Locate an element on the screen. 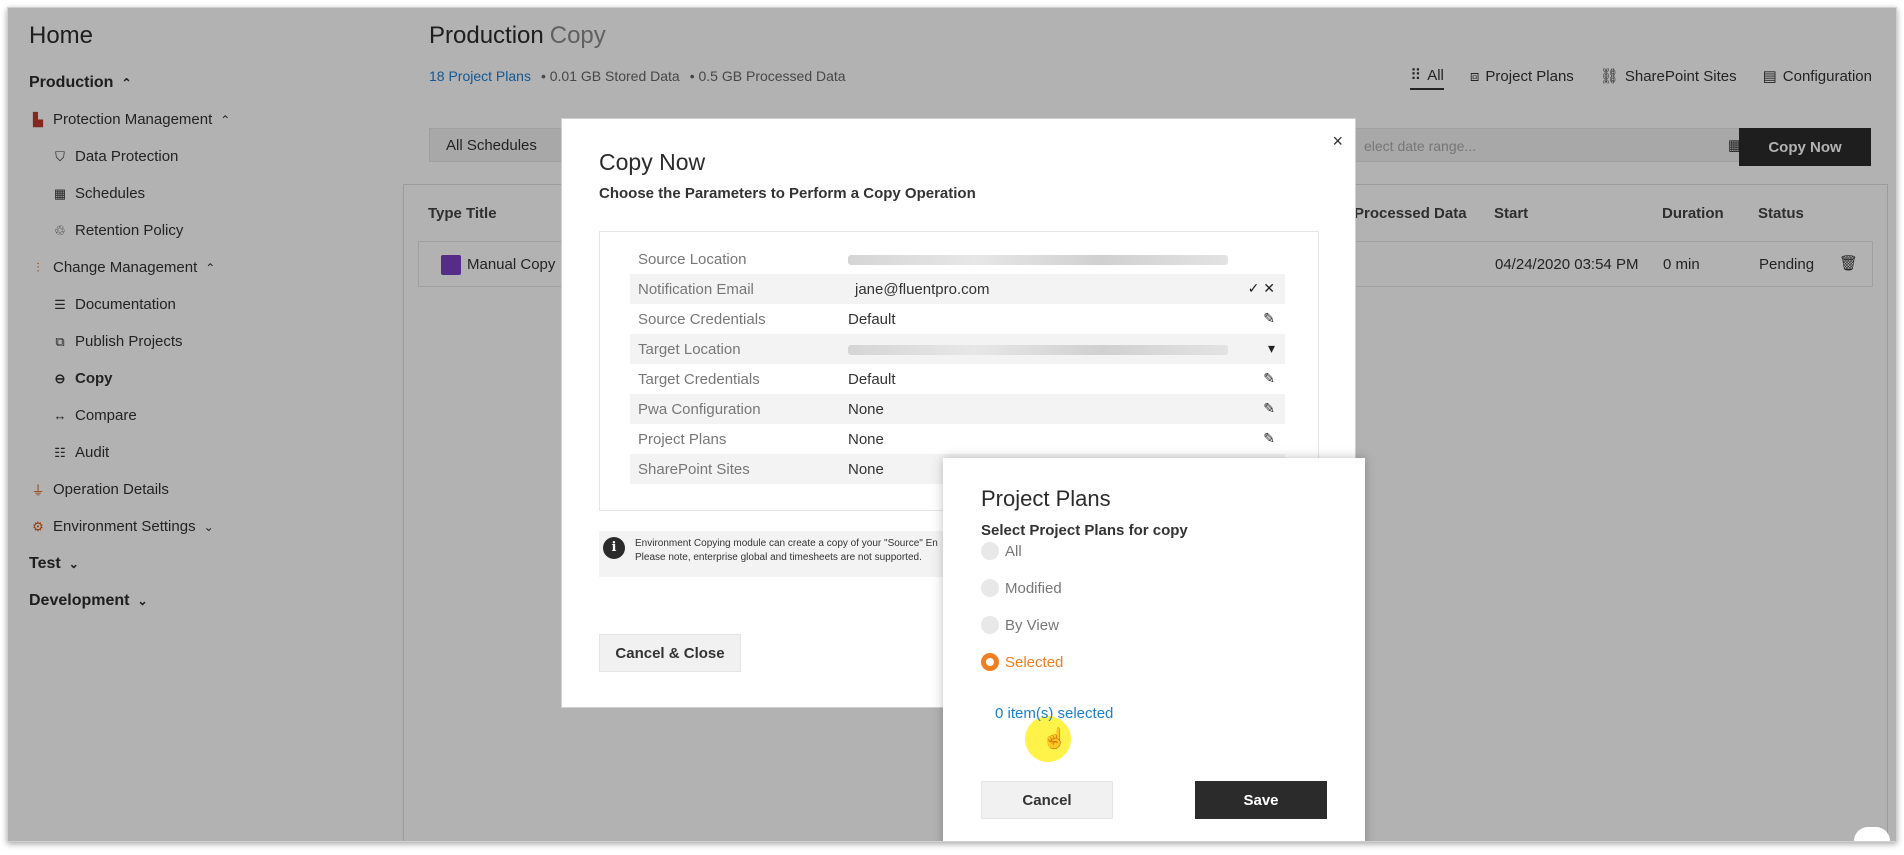 The image size is (1904, 855). param-label: Target Location is located at coordinates (689, 349).